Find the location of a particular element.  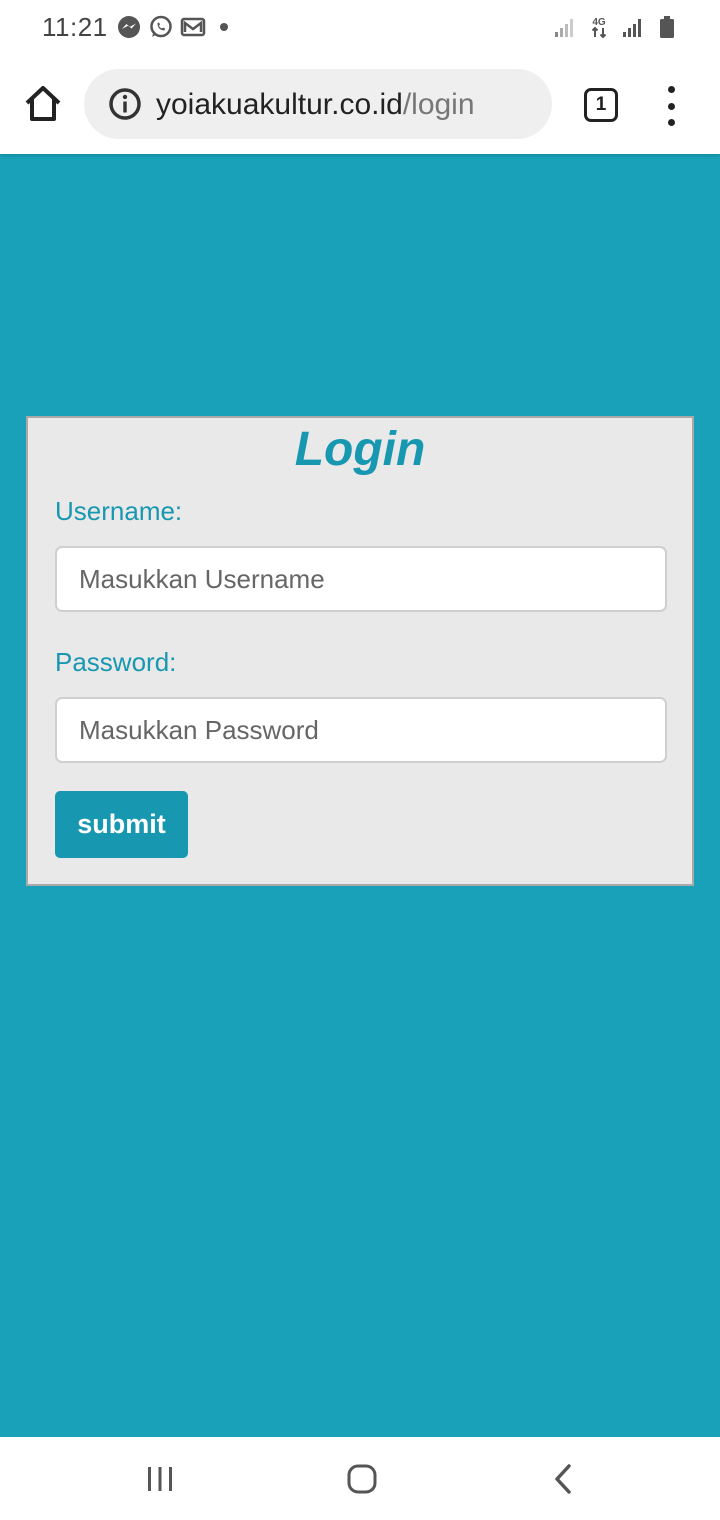

nav-home-icon is located at coordinates (362, 1479).